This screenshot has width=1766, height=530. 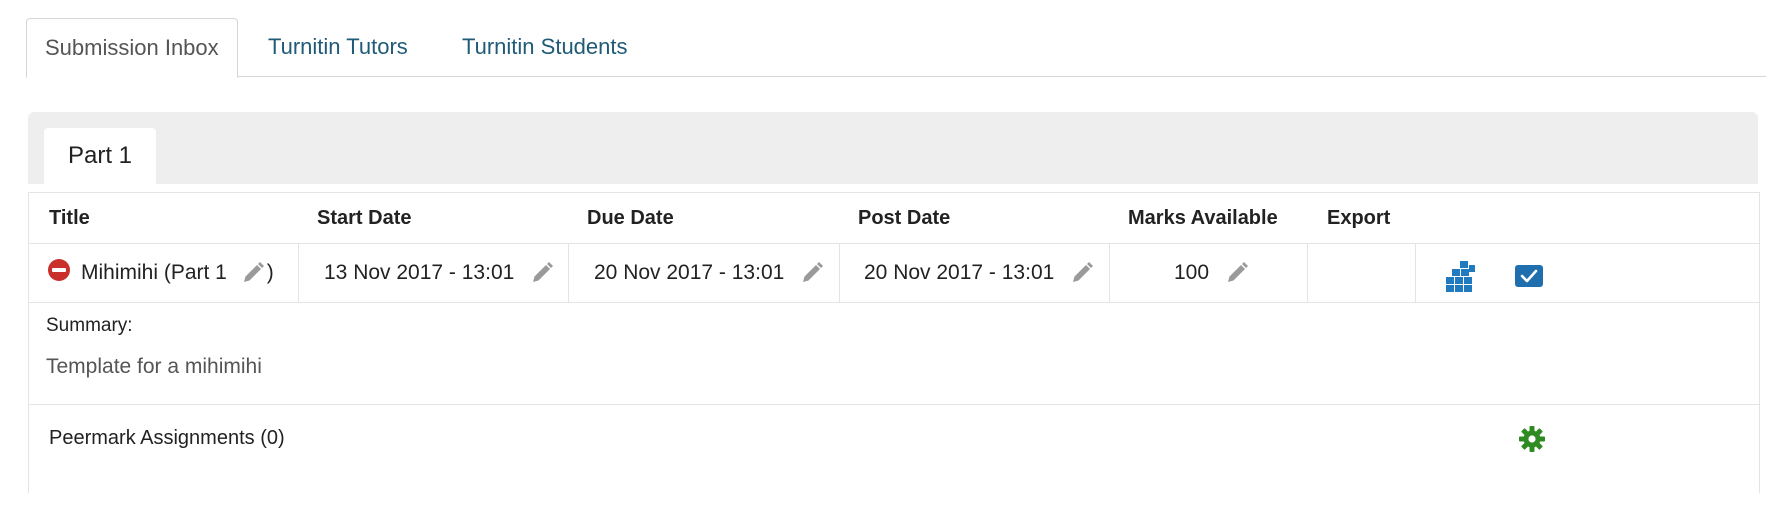 I want to click on export-grid-blocks-icon, so click(x=1461, y=276).